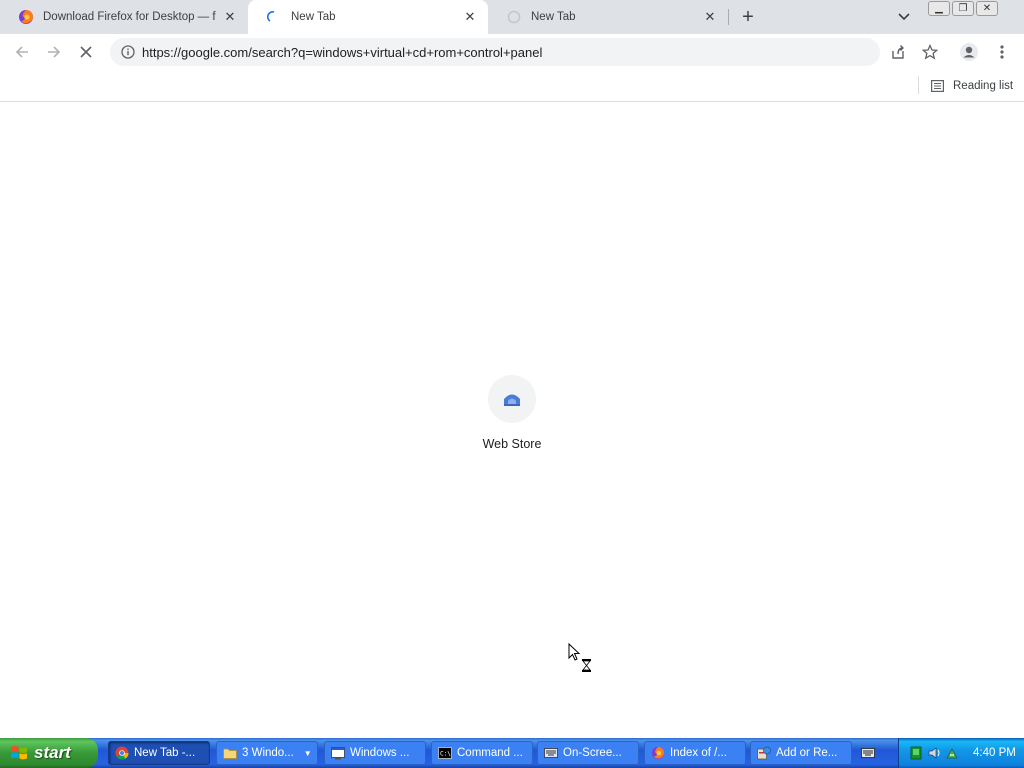  I want to click on star-icon, so click(930, 52).